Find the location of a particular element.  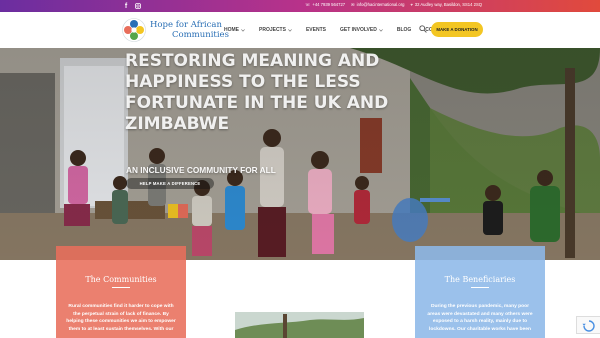

nav-projects-label: PROJECTS is located at coordinates (272, 30).